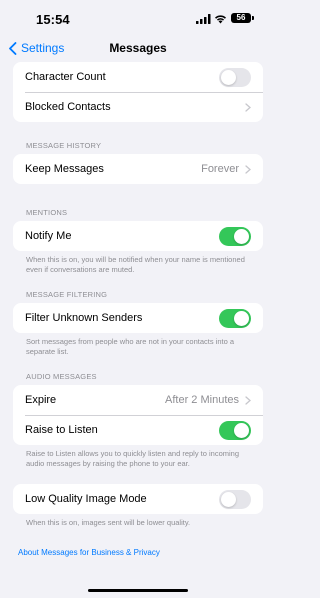 The height and width of the screenshot is (598, 320). I want to click on status-bar: 15:54 56, so click(138, 18).